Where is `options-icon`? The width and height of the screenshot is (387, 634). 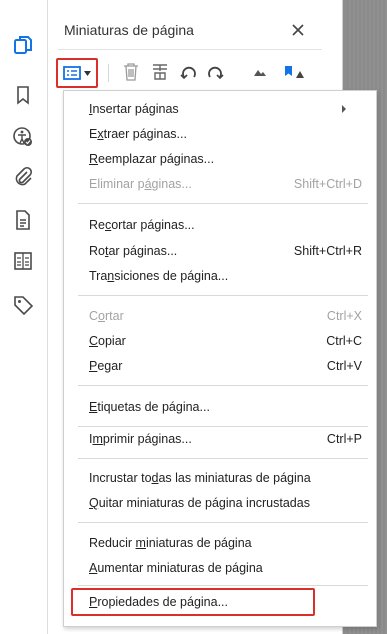 options-icon is located at coordinates (72, 73).